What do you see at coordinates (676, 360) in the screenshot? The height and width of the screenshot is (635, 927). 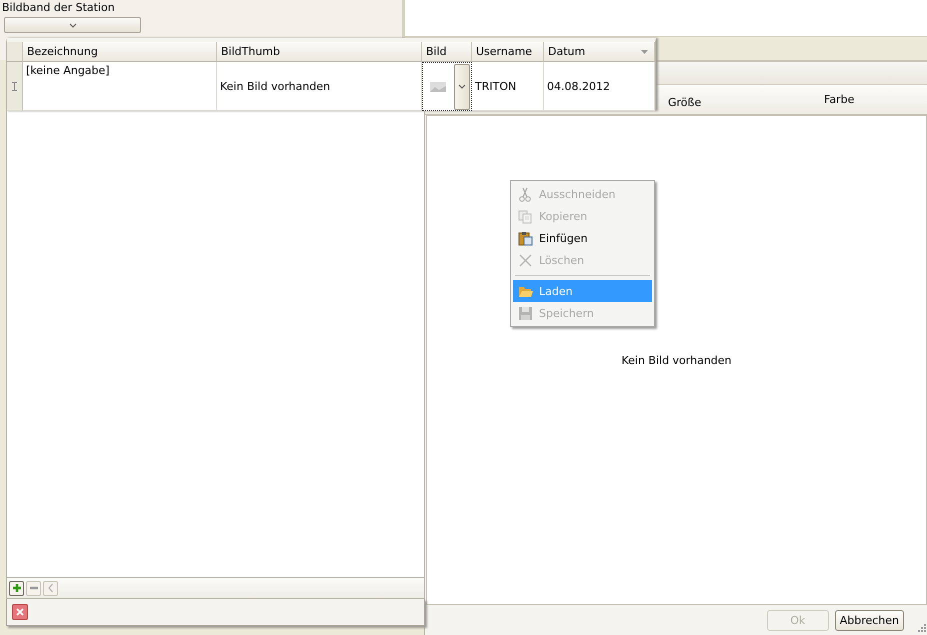 I see `empty-message: Kein Bild vorhanden` at bounding box center [676, 360].